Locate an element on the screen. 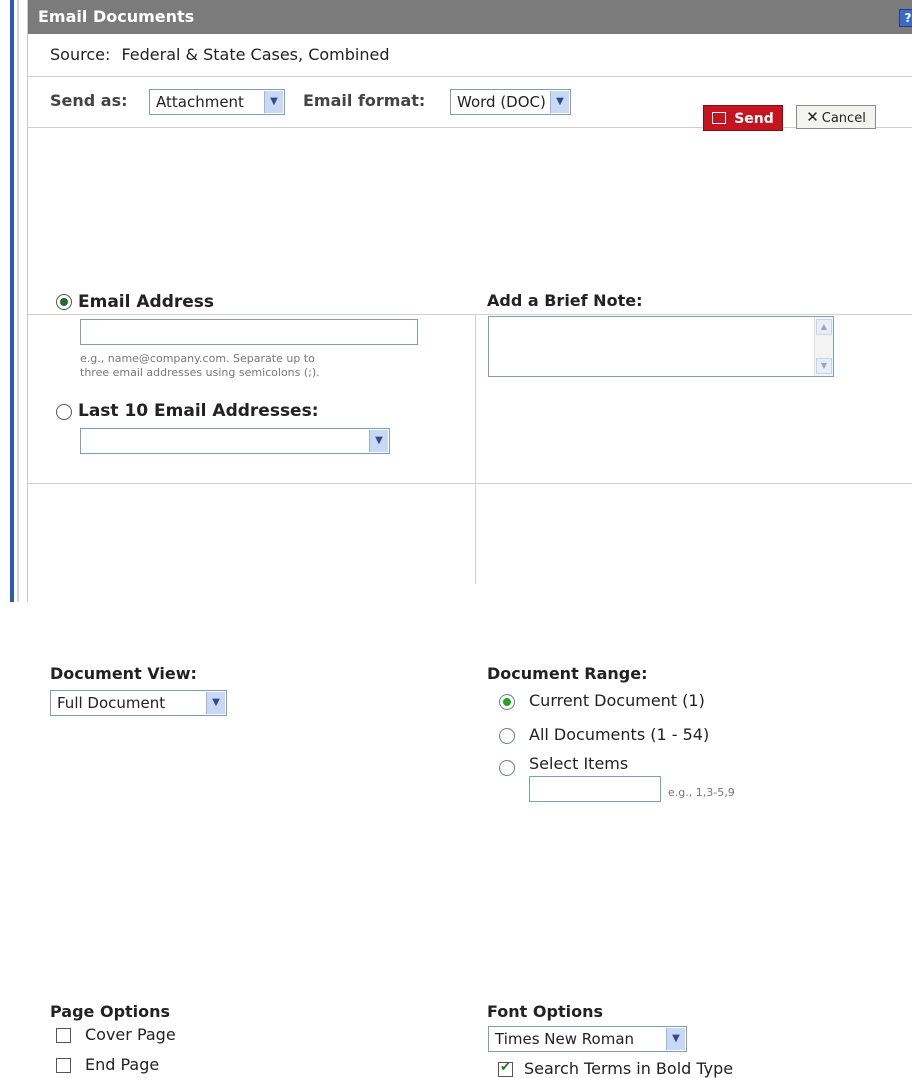 This screenshot has height=1078, width=912. left-frame-edge is located at coordinates (11, 301).